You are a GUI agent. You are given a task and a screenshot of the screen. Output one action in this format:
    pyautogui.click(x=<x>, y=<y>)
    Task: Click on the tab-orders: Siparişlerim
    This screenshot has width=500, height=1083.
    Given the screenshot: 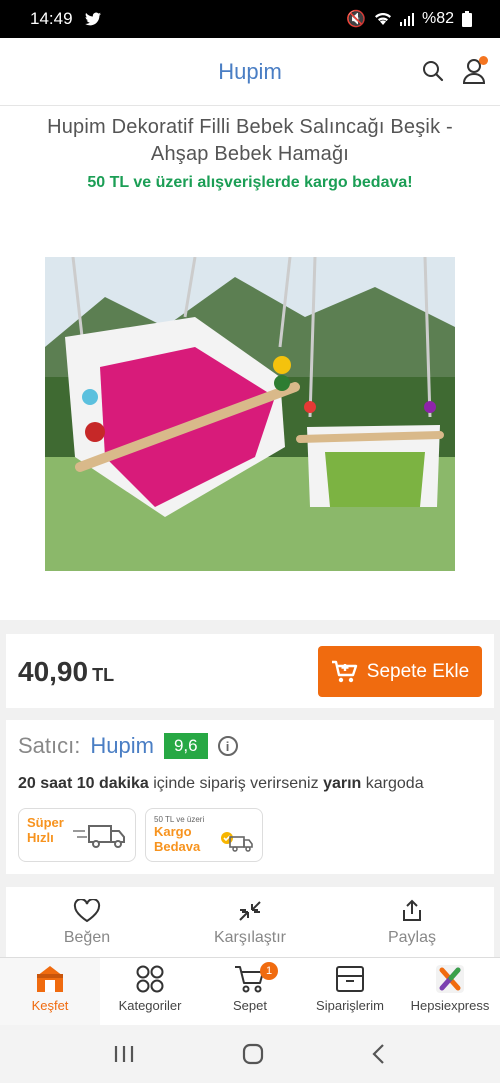 What is the action you would take?
    pyautogui.click(x=350, y=991)
    